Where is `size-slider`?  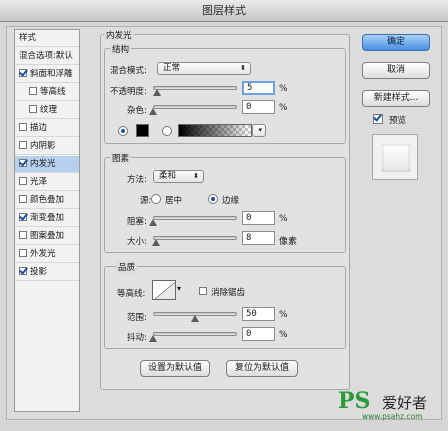
size-slider is located at coordinates (195, 238).